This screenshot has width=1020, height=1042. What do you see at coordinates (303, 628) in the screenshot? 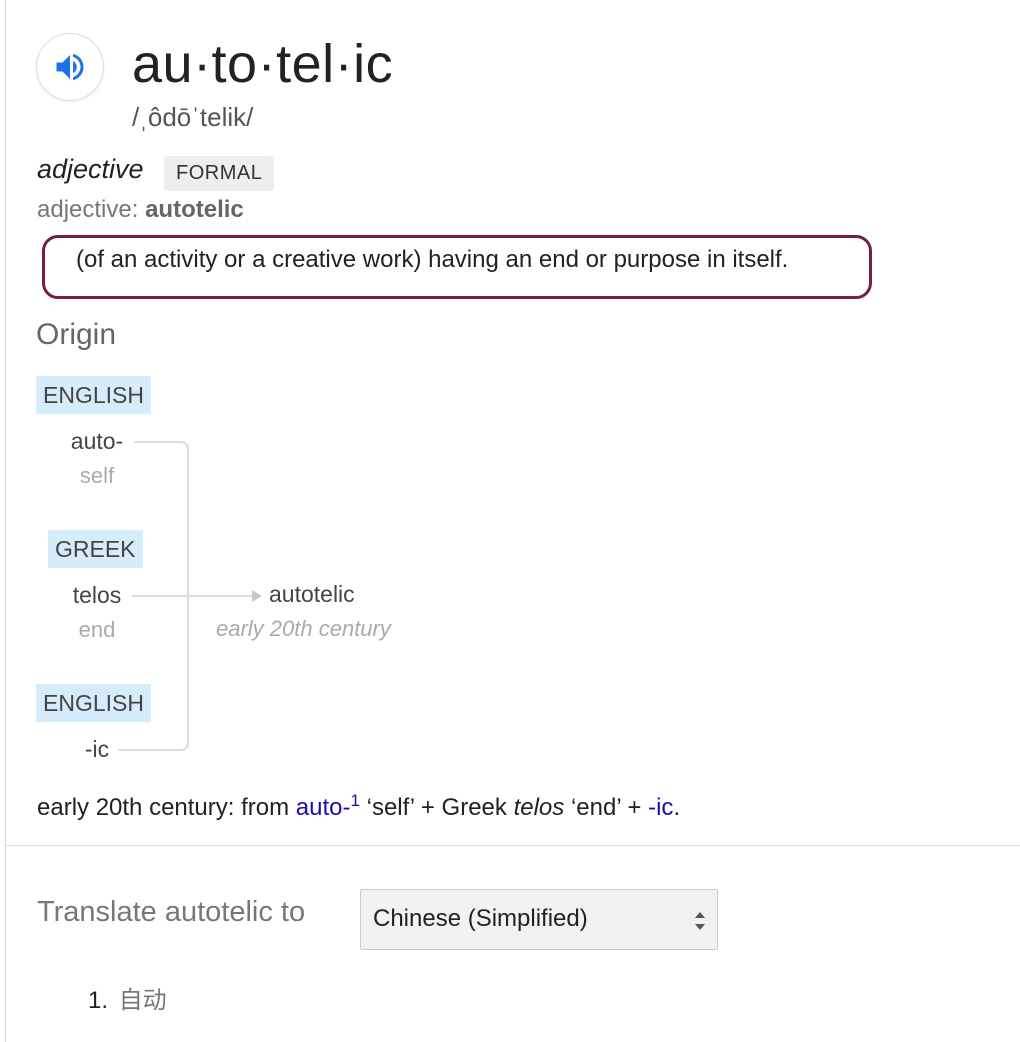
I see `etymology-result-period: early 20th century` at bounding box center [303, 628].